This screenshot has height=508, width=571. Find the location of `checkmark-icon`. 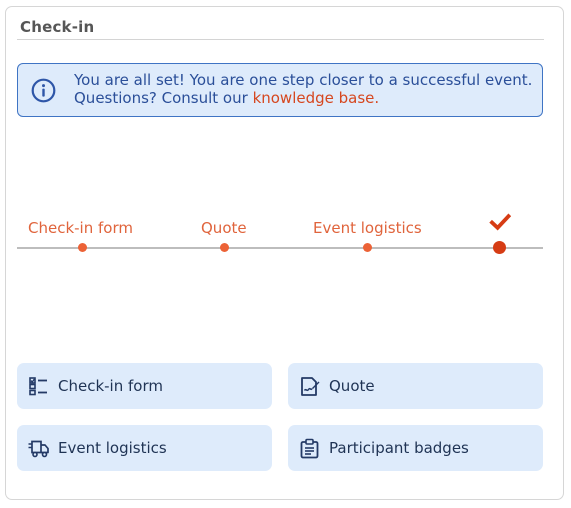

checkmark-icon is located at coordinates (500, 222).